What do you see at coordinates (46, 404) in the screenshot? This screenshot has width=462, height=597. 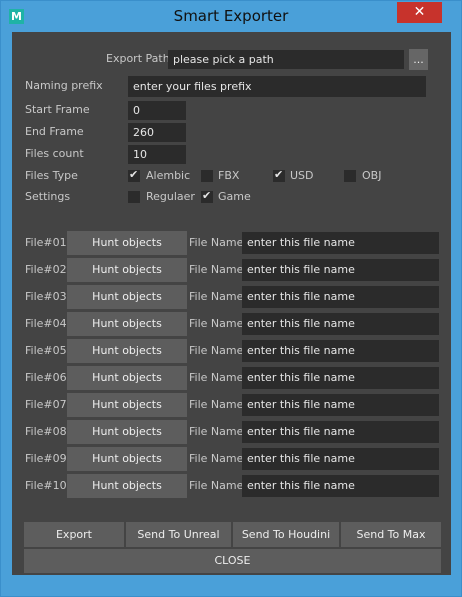 I see `file-index-label: File#07` at bounding box center [46, 404].